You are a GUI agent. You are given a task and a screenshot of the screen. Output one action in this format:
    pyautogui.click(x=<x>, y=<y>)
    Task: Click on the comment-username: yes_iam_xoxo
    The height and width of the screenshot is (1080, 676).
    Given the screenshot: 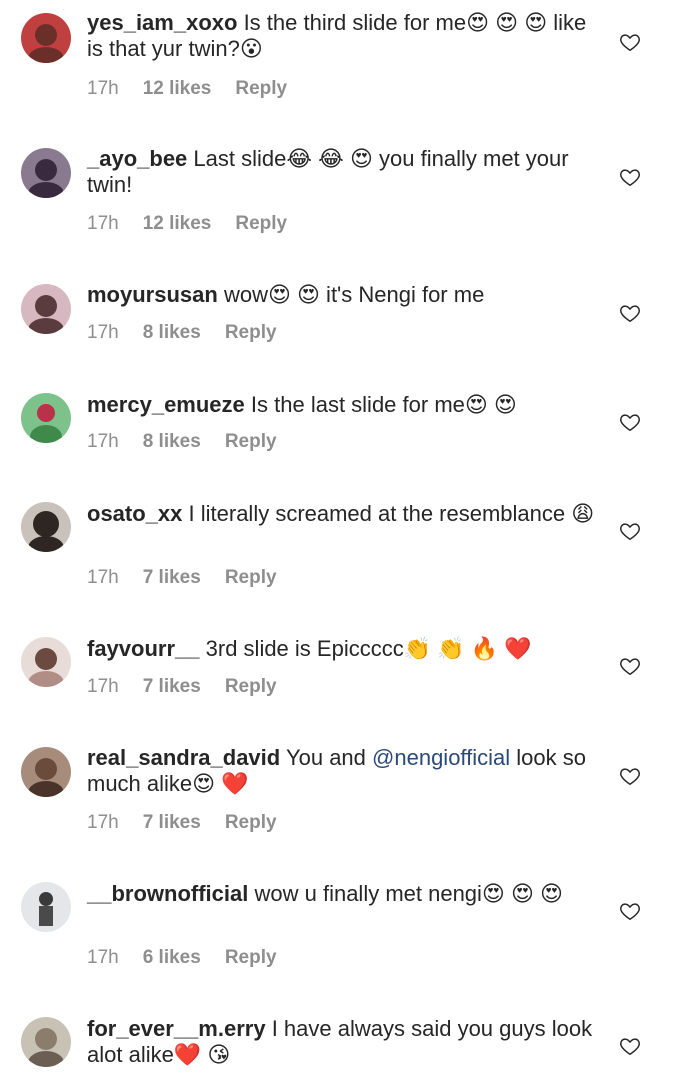 What is the action you would take?
    pyautogui.click(x=162, y=22)
    